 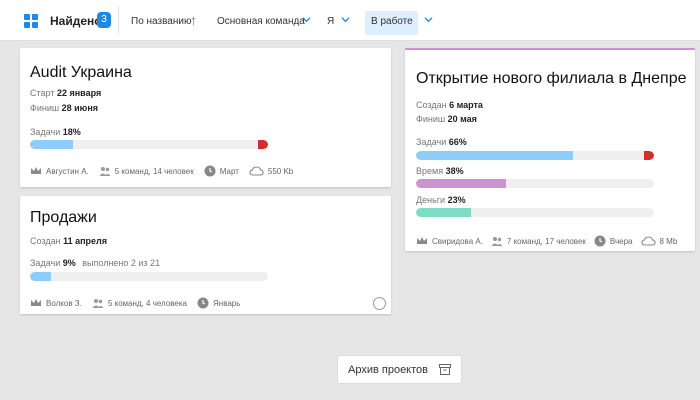 I want to click on status-filter-dropdown: В работе, so click(x=391, y=23).